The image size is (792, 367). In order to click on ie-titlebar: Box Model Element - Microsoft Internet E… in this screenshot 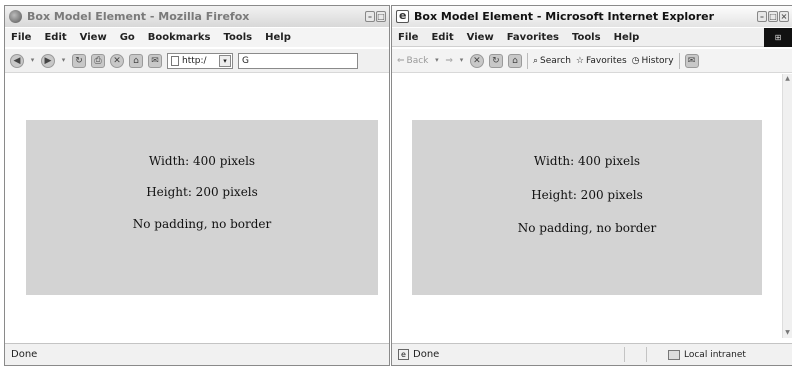, I will do `click(592, 16)`.